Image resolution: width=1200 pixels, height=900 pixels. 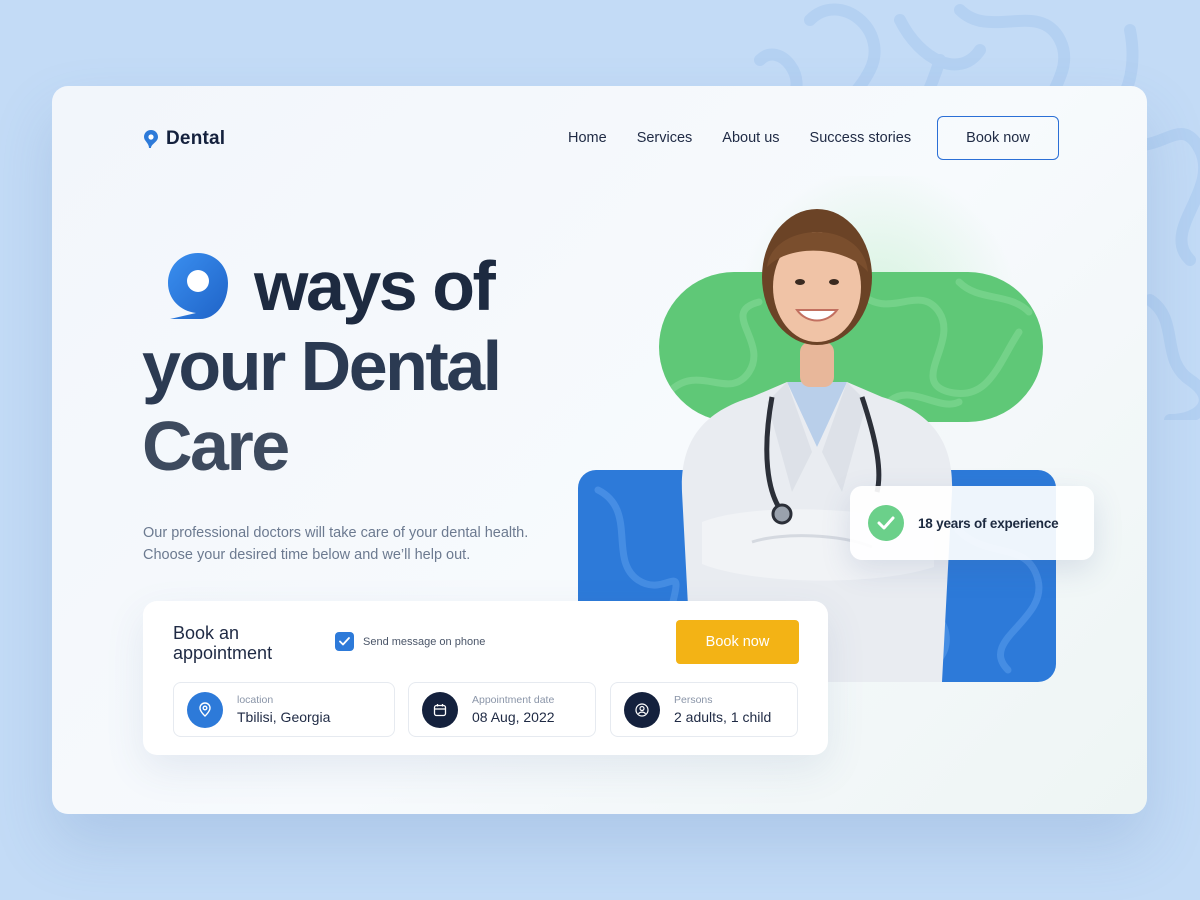 I want to click on appointment-date-value: 08 Aug, 2022, so click(x=513, y=717).